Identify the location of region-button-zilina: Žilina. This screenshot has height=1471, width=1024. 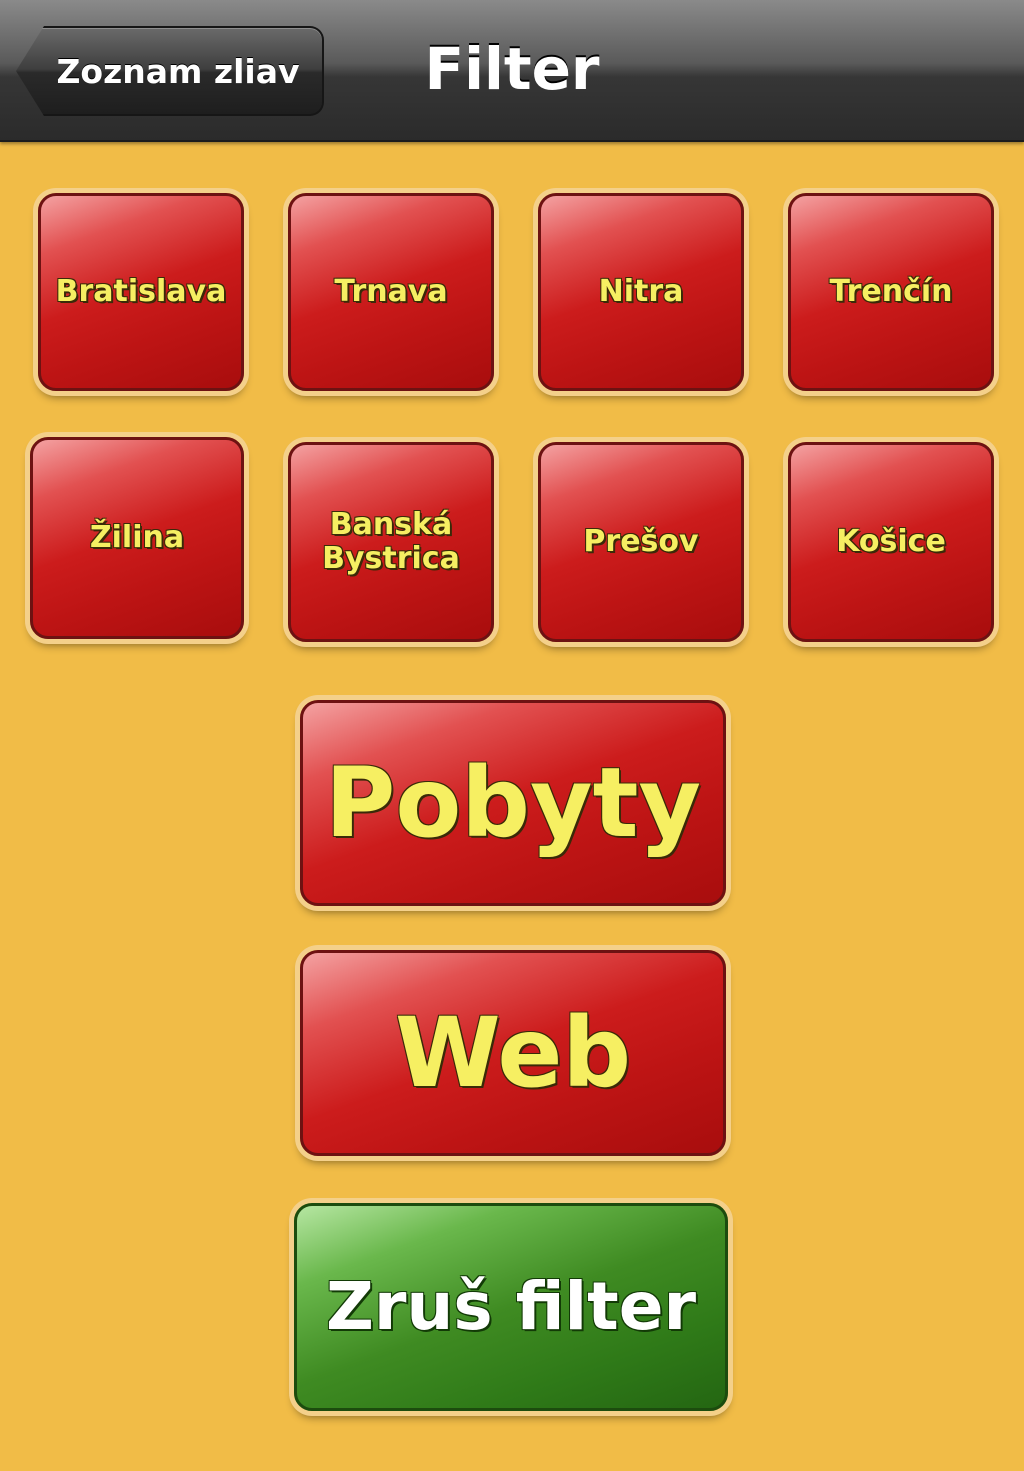
(137, 538).